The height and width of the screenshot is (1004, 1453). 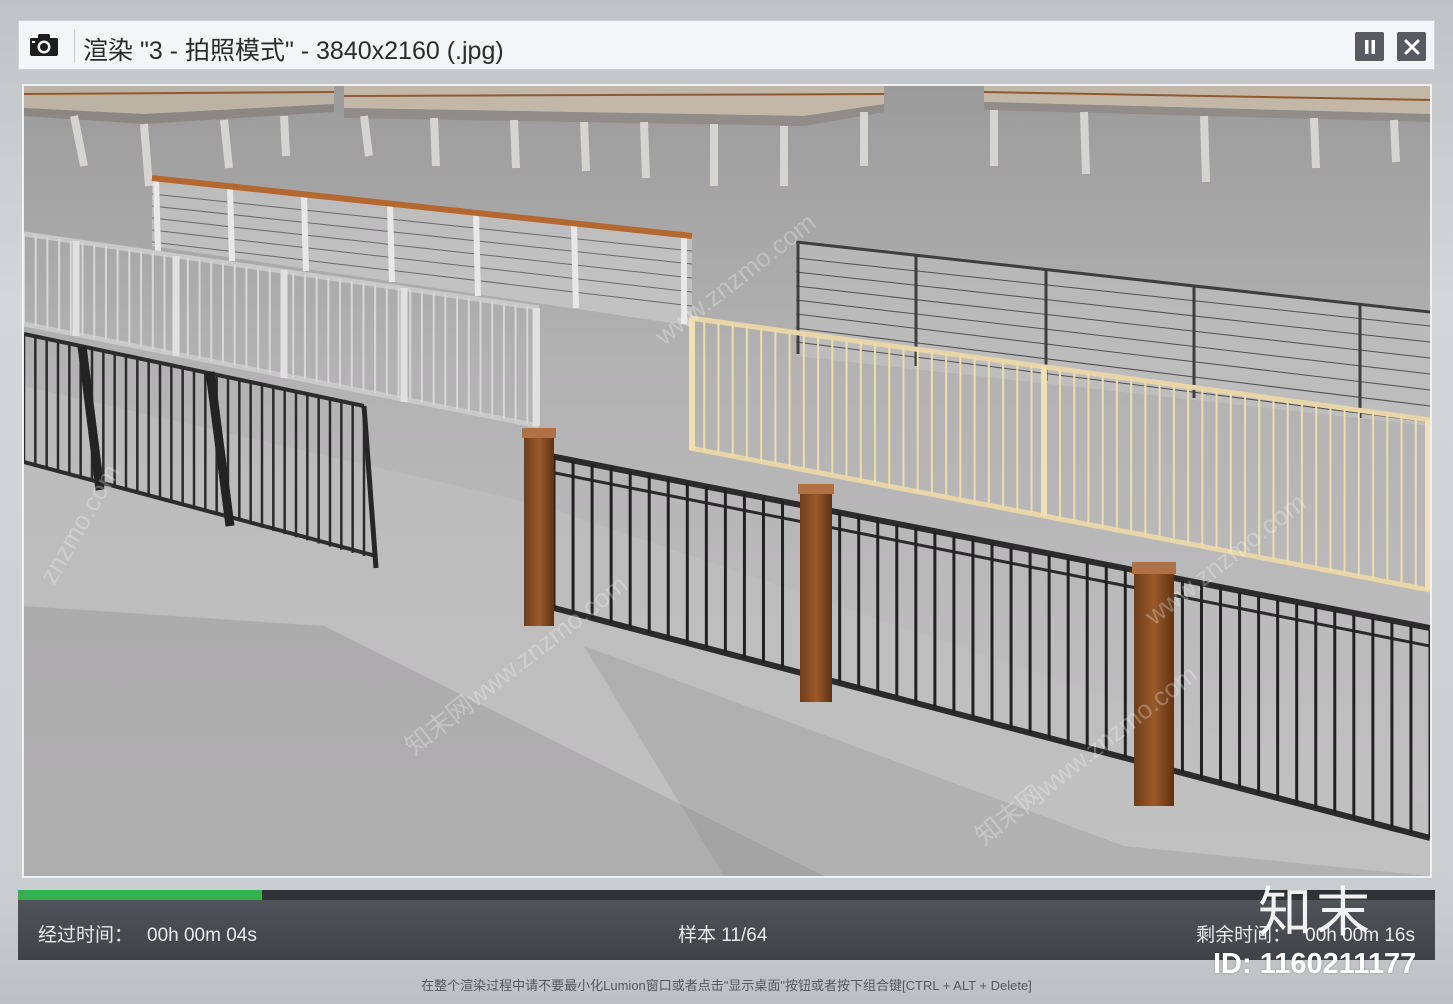 I want to click on sample-counter: 样本 11/64, so click(x=723, y=935).